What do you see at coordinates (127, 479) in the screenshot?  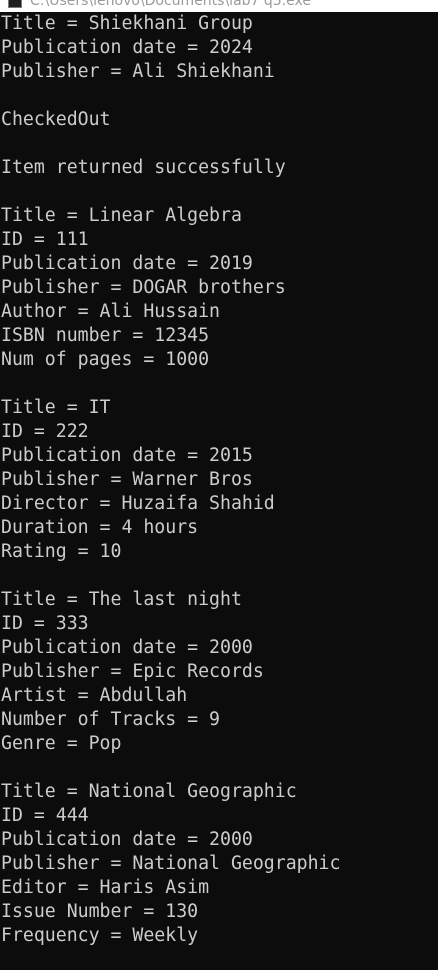 I see `console-line: Publisher = Warner Bros` at bounding box center [127, 479].